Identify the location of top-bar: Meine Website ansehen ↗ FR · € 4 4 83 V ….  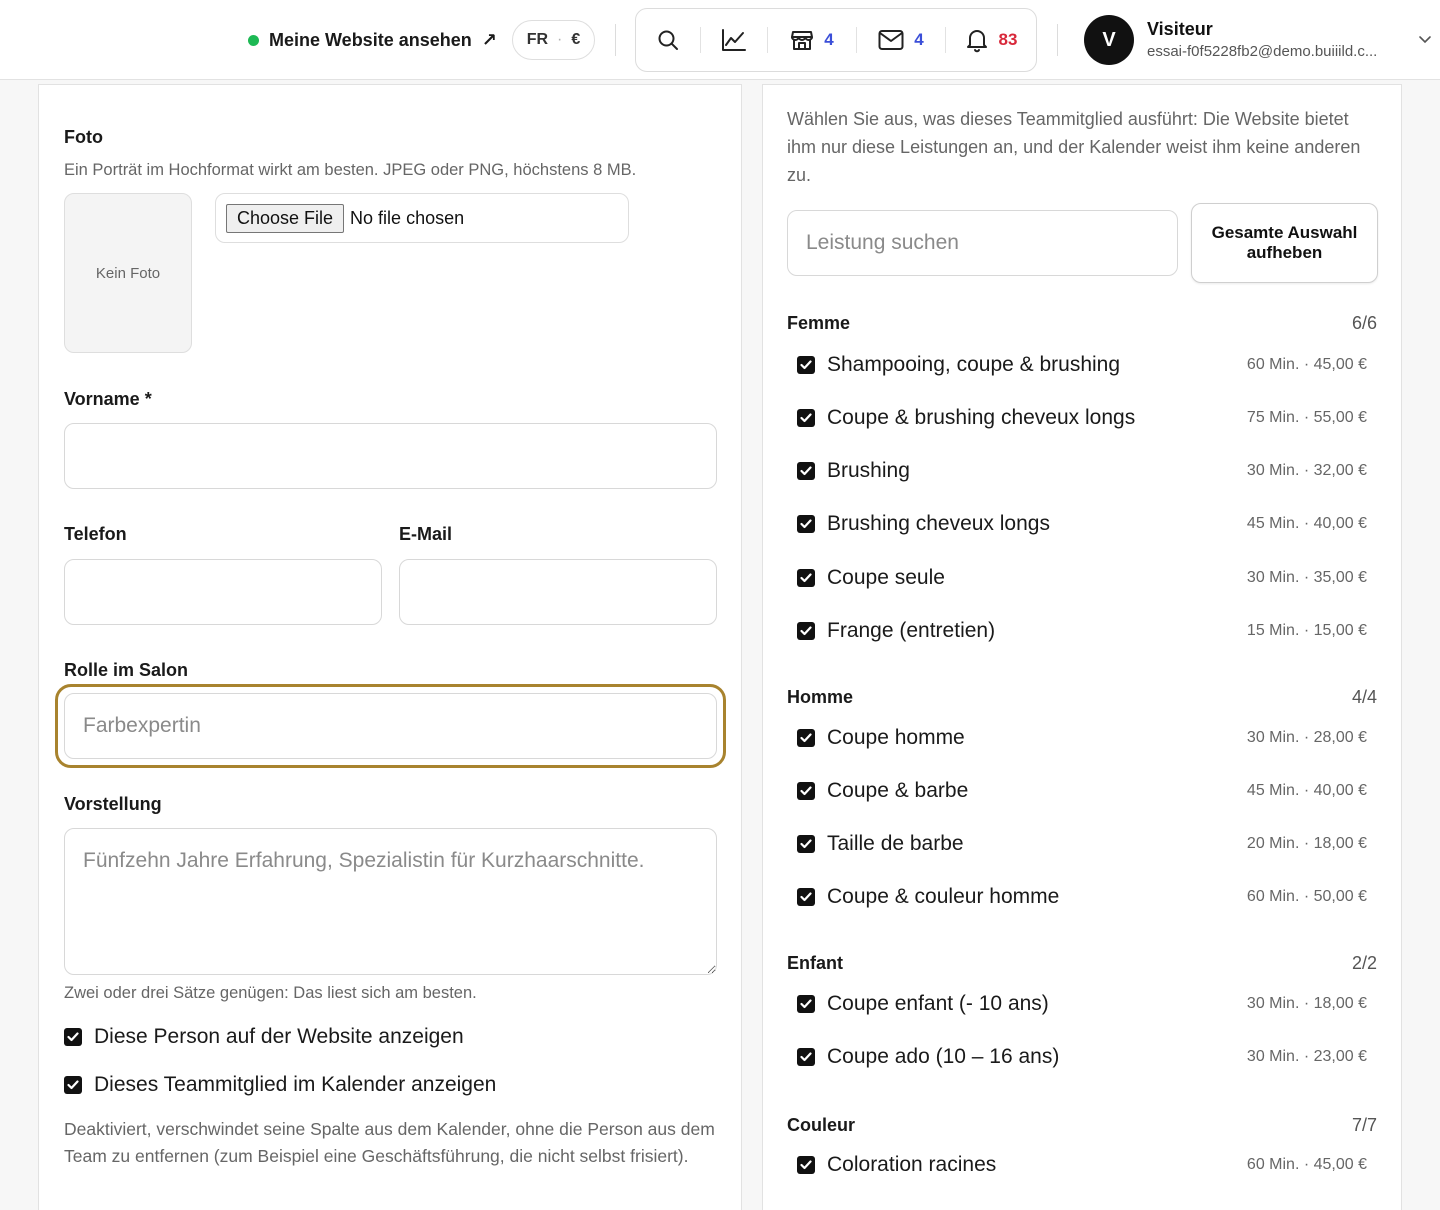
(720, 40).